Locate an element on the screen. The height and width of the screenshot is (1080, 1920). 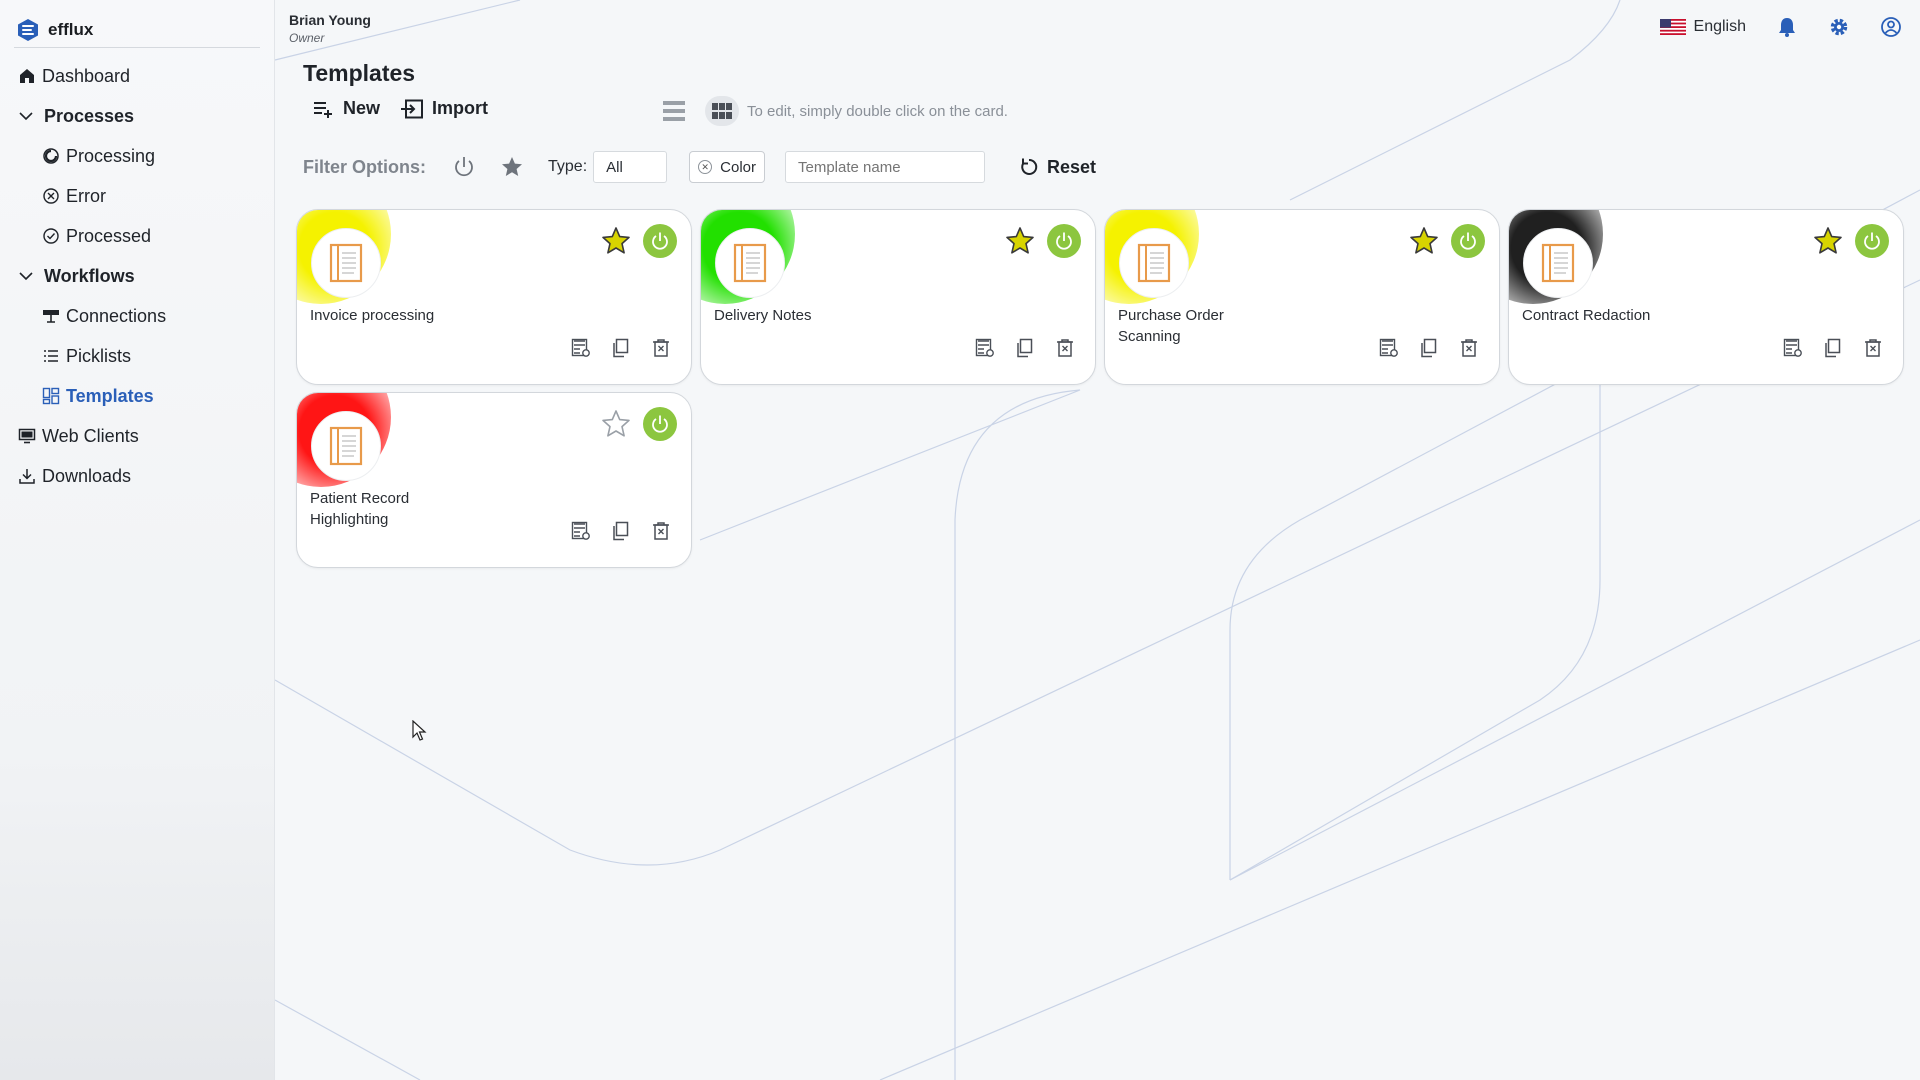
sidebar-item-label: Templates is located at coordinates (110, 395).